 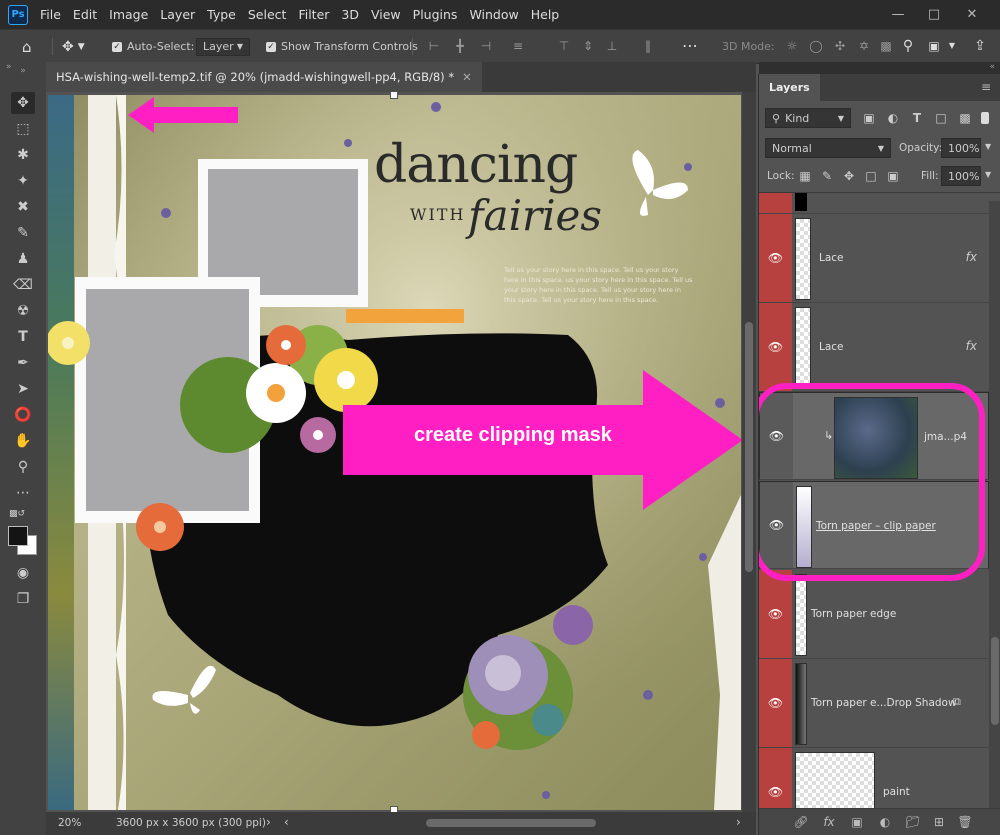 What do you see at coordinates (827, 176) in the screenshot?
I see `lock-pixels-icon: ✎` at bounding box center [827, 176].